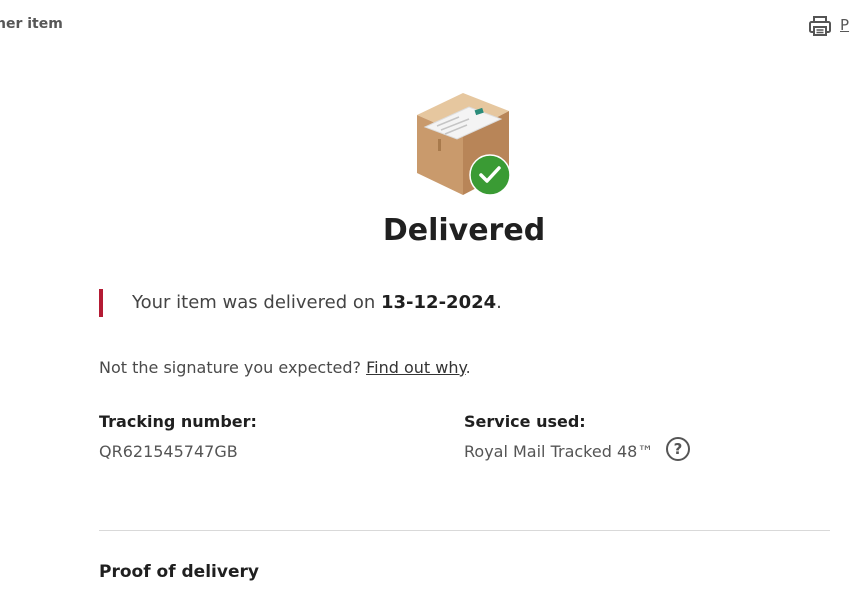  I want to click on printer-icon, so click(820, 26).